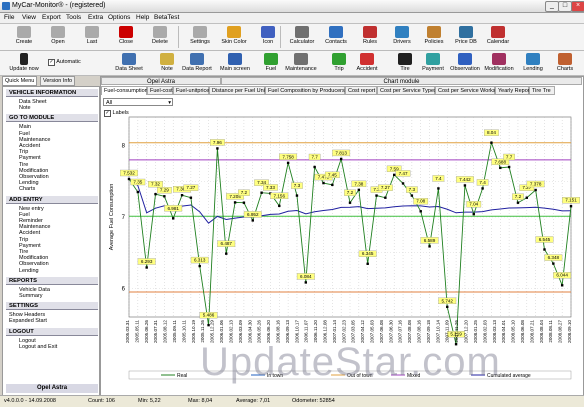  I want to click on menu-item-logout: Logout, so click(27, 341).